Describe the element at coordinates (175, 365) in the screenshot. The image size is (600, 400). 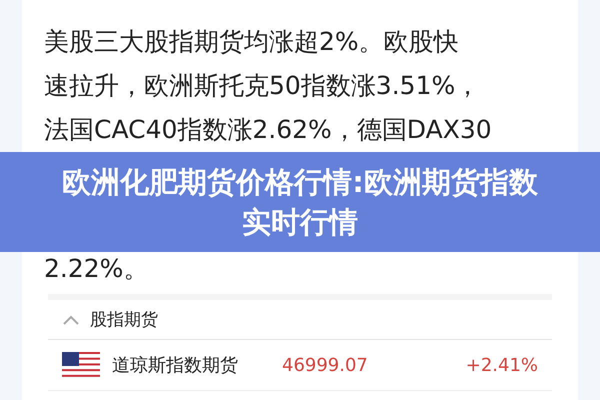
I see `index-name: 道琼斯指数期货` at that location.